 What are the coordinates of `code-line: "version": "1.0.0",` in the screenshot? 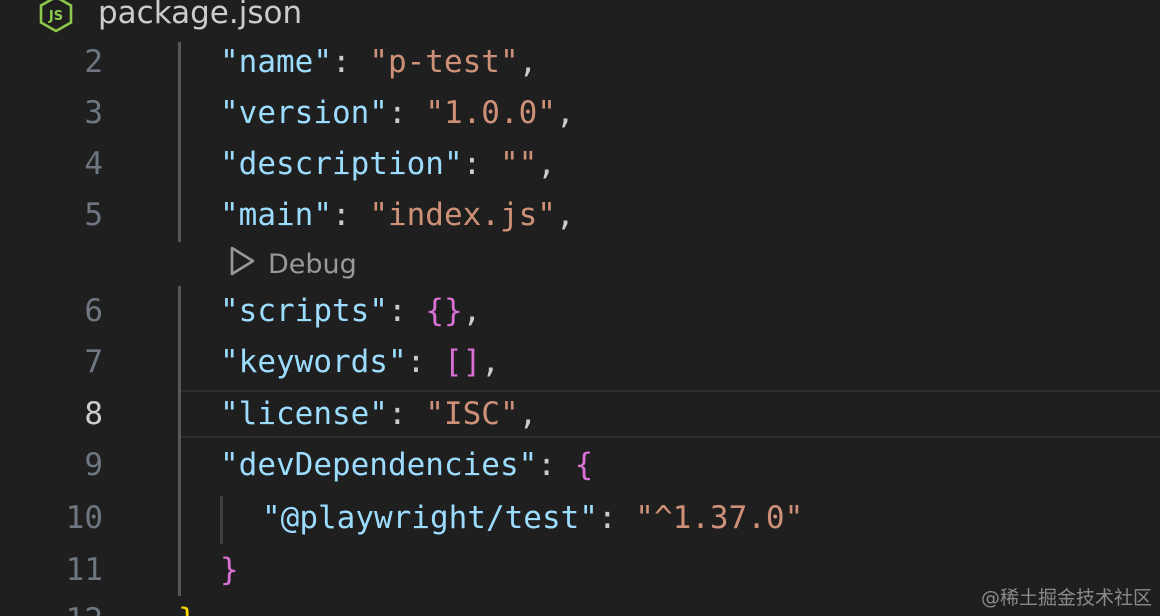 It's located at (397, 113).